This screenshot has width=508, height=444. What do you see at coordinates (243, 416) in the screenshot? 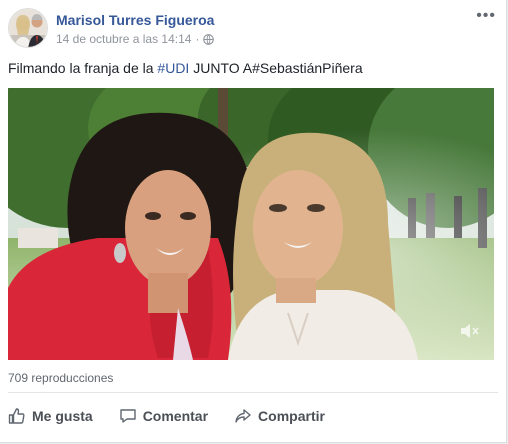
I see `share-icon` at bounding box center [243, 416].